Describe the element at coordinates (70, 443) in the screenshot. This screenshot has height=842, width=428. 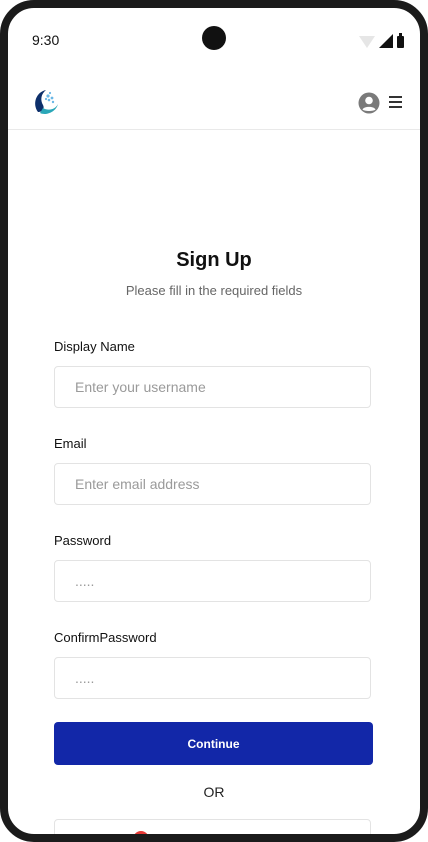
I see `email-label: Email` at that location.